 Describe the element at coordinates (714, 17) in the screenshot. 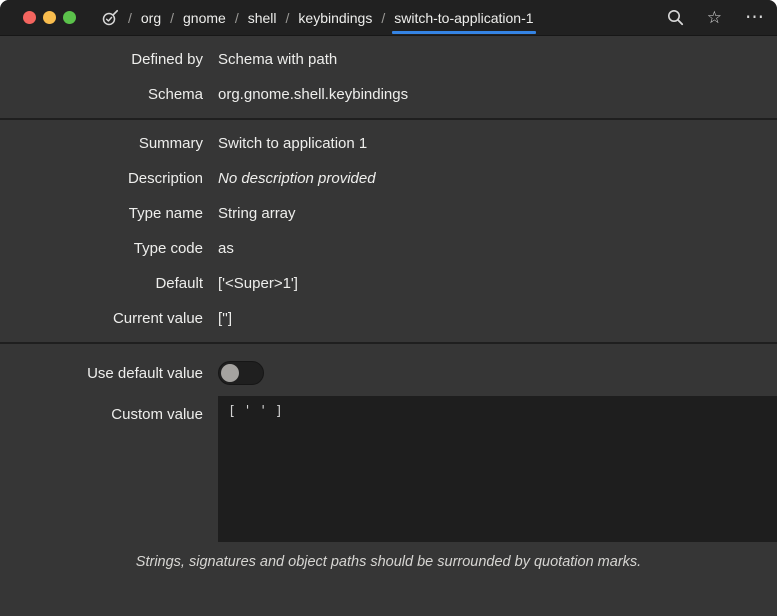

I see `bookmark-star-icon: ☆` at that location.